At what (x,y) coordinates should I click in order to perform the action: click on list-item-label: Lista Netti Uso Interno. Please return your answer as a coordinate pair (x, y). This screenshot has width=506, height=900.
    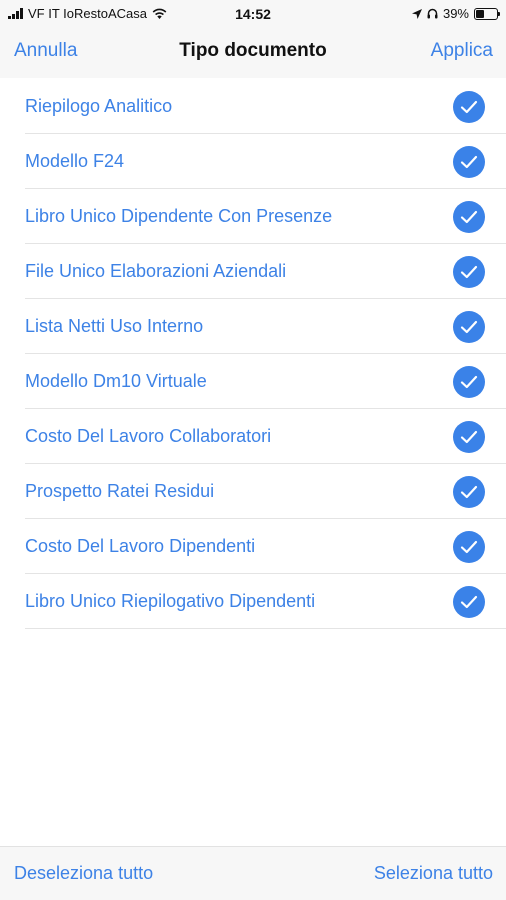
    Looking at the image, I should click on (114, 326).